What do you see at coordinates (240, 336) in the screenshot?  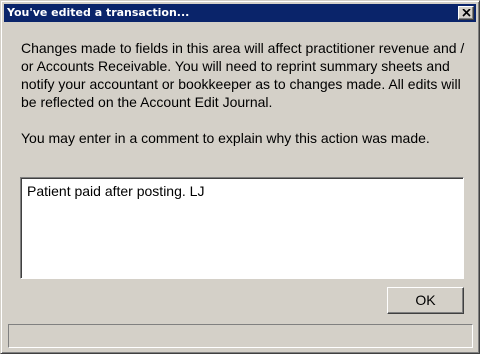 I see `status-bar` at bounding box center [240, 336].